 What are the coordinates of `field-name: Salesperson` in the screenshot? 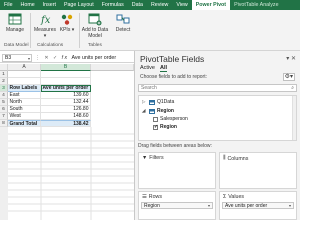 It's located at (174, 119).